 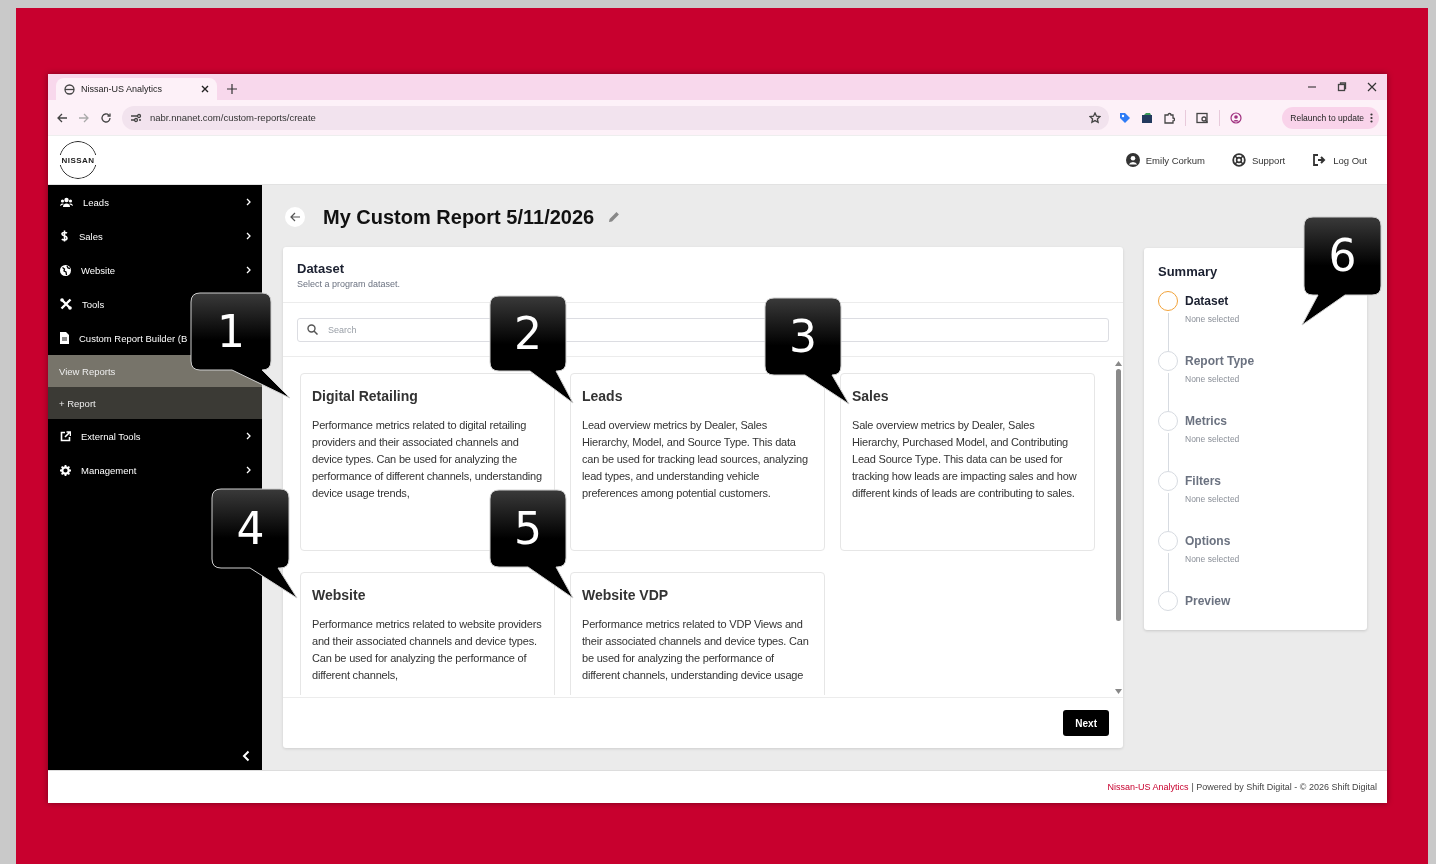 What do you see at coordinates (136, 117) in the screenshot?
I see `site-settings-icon` at bounding box center [136, 117].